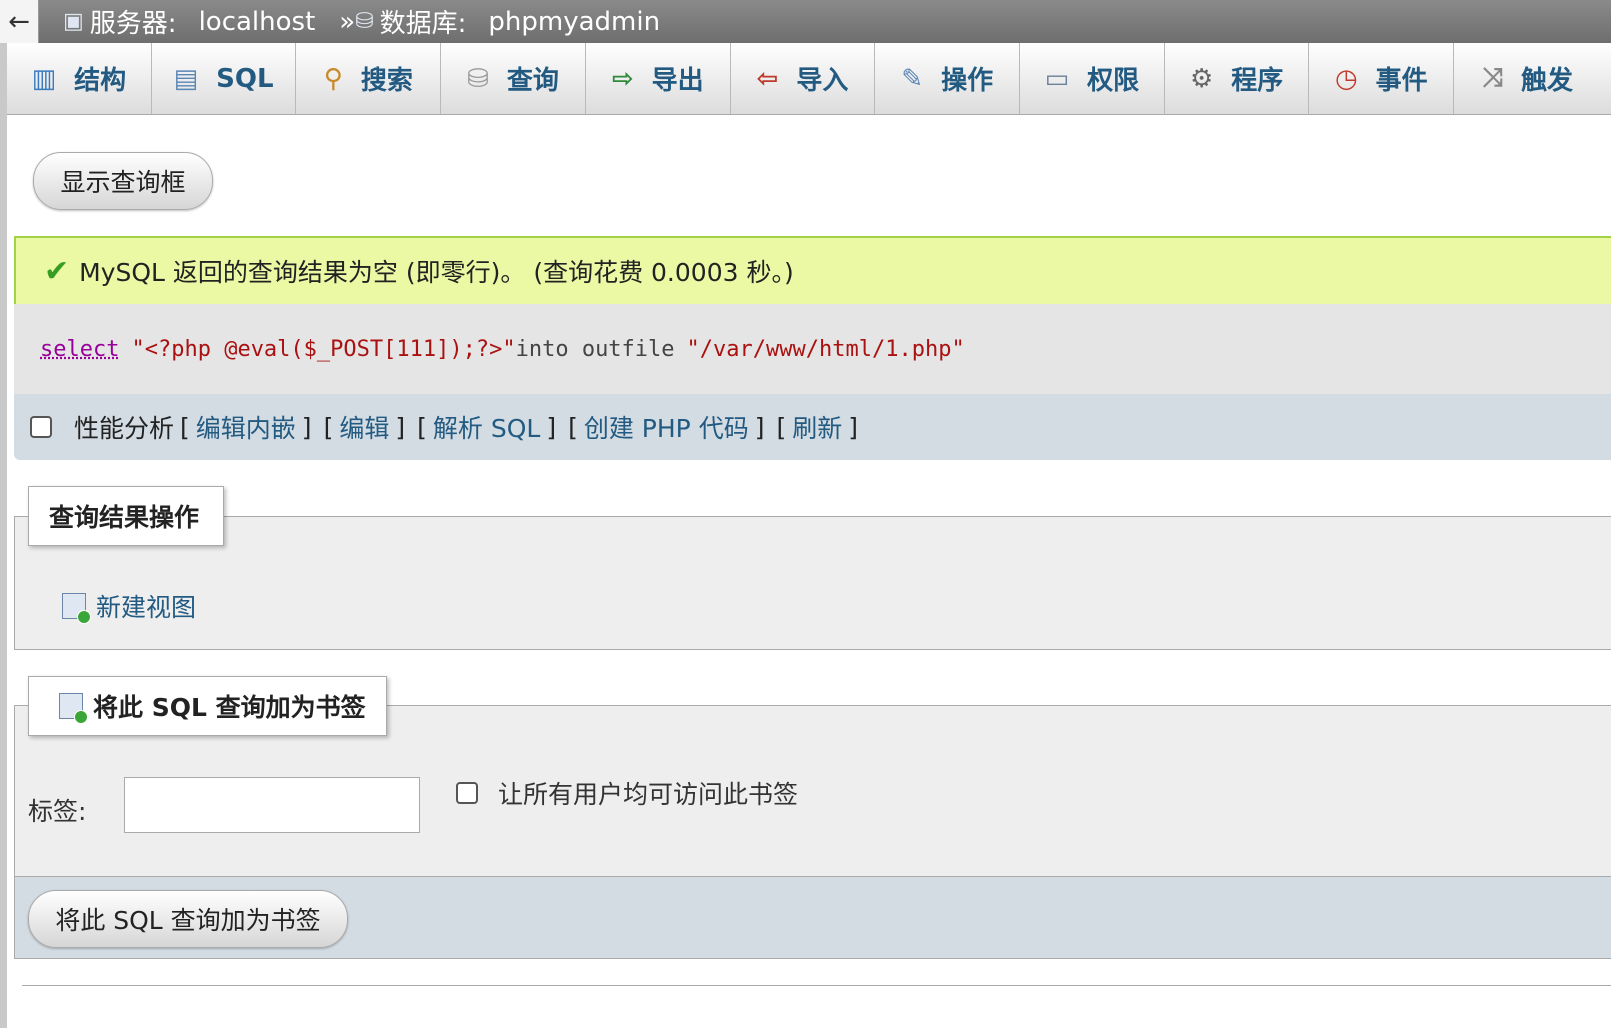  I want to click on back-arrow-button: ←, so click(19, 21).